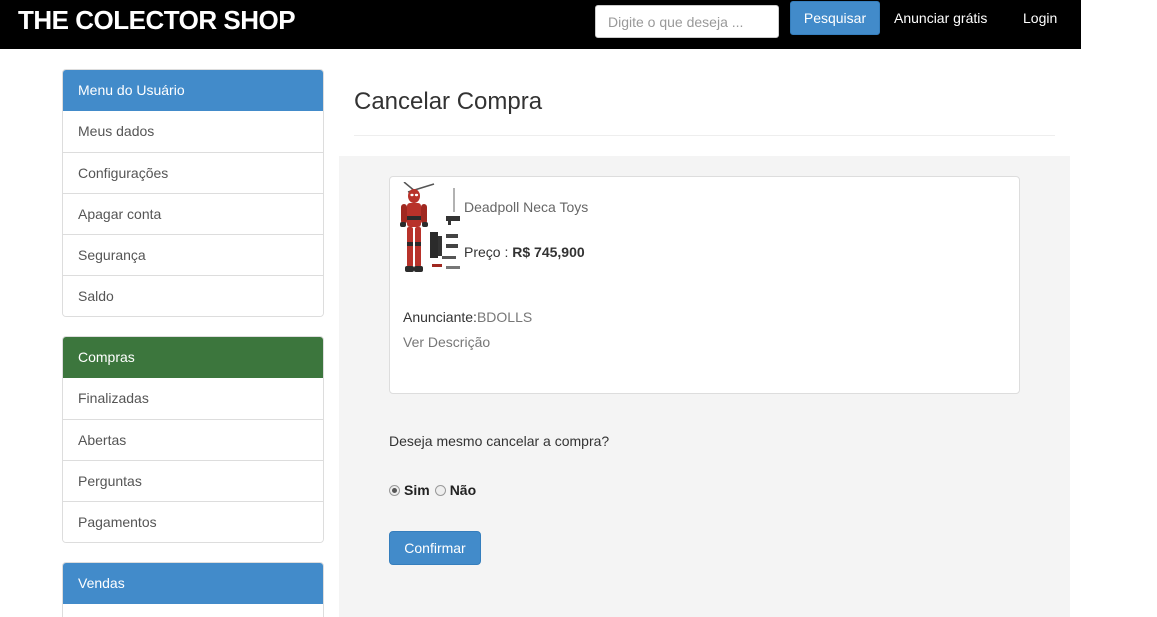 The image size is (1157, 617). What do you see at coordinates (448, 101) in the screenshot?
I see `page-title: Cancelar Compra` at bounding box center [448, 101].